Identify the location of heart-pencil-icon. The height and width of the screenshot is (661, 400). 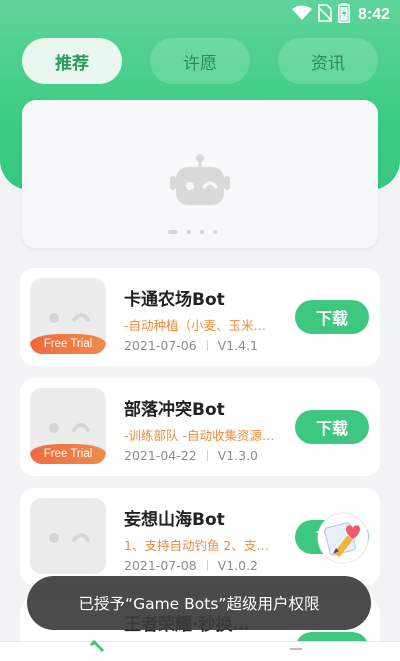
(343, 538).